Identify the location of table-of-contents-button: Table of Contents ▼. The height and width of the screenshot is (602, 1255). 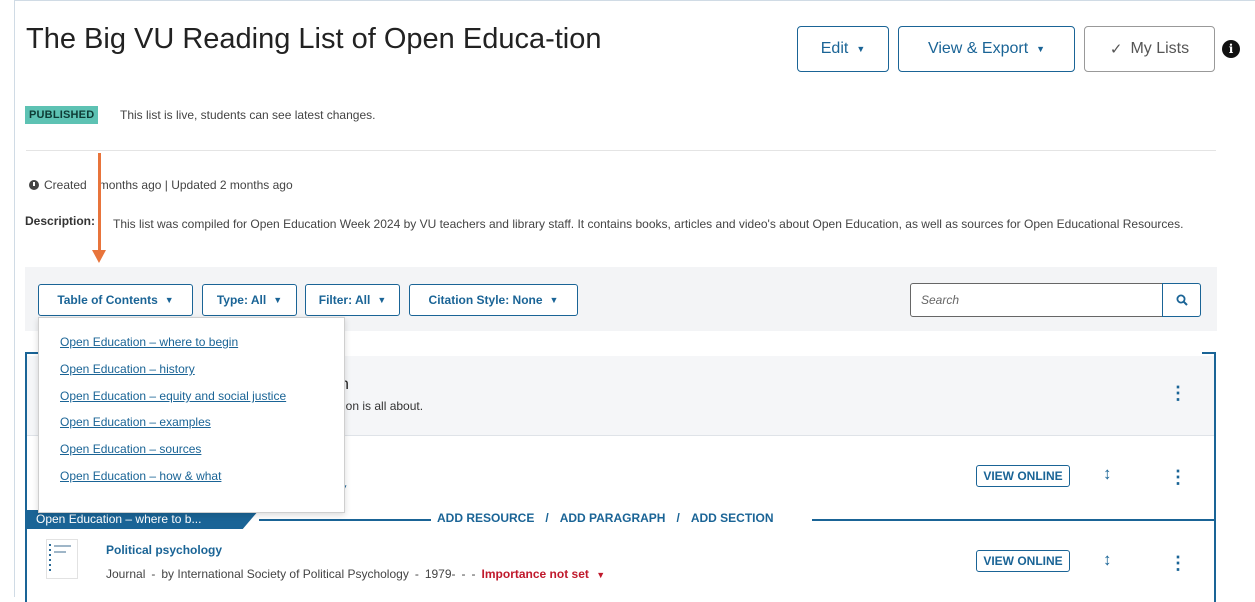
(115, 300).